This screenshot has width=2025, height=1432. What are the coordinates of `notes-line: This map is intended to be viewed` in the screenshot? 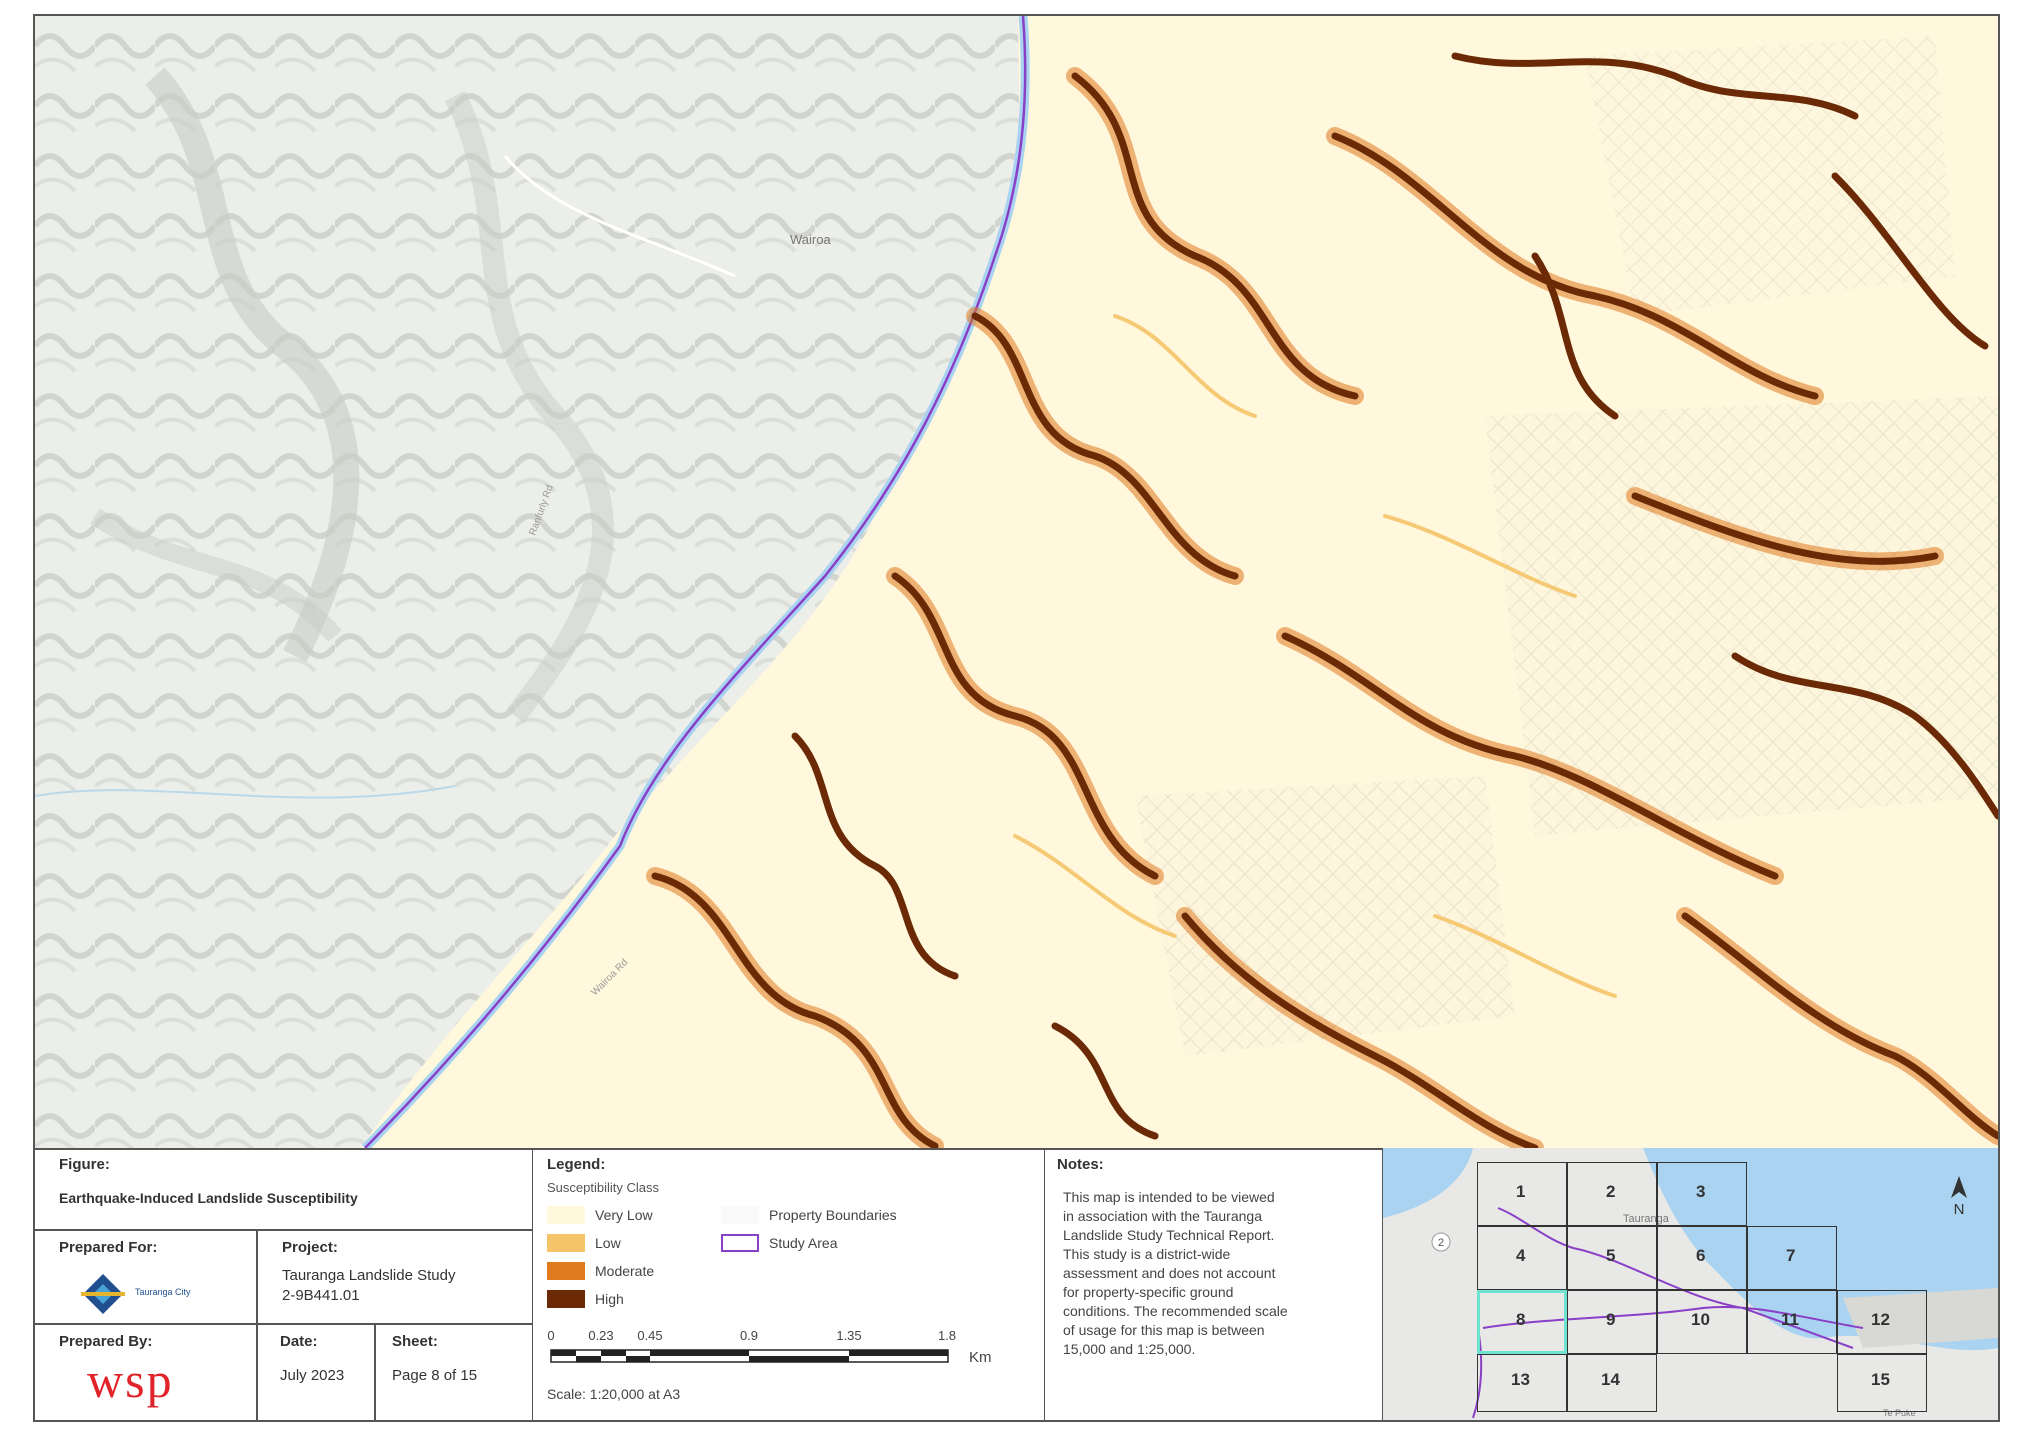 It's located at (1169, 1197).